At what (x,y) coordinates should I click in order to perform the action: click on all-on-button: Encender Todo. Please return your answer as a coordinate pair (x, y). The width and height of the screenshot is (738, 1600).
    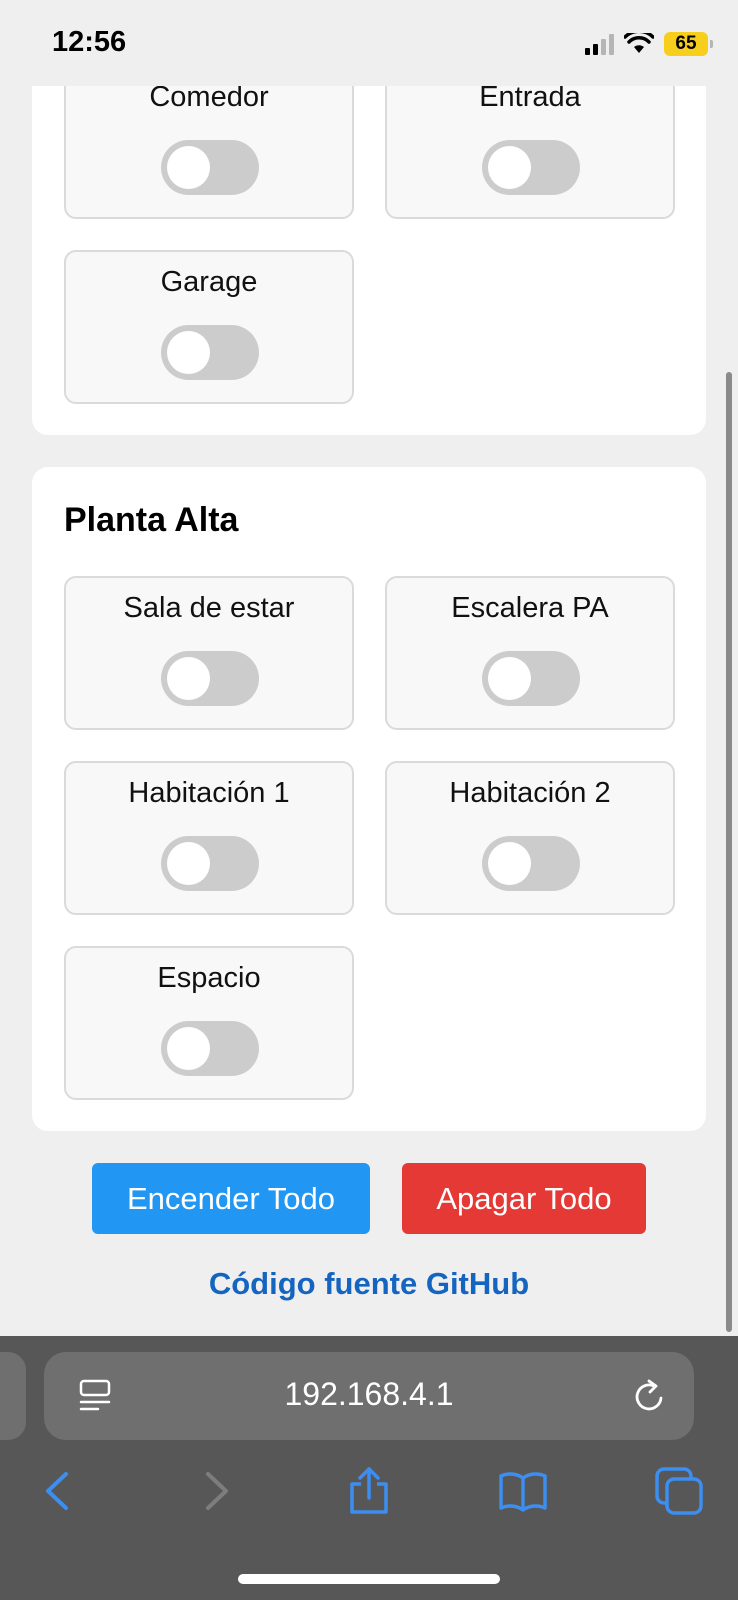
    Looking at the image, I should click on (231, 1198).